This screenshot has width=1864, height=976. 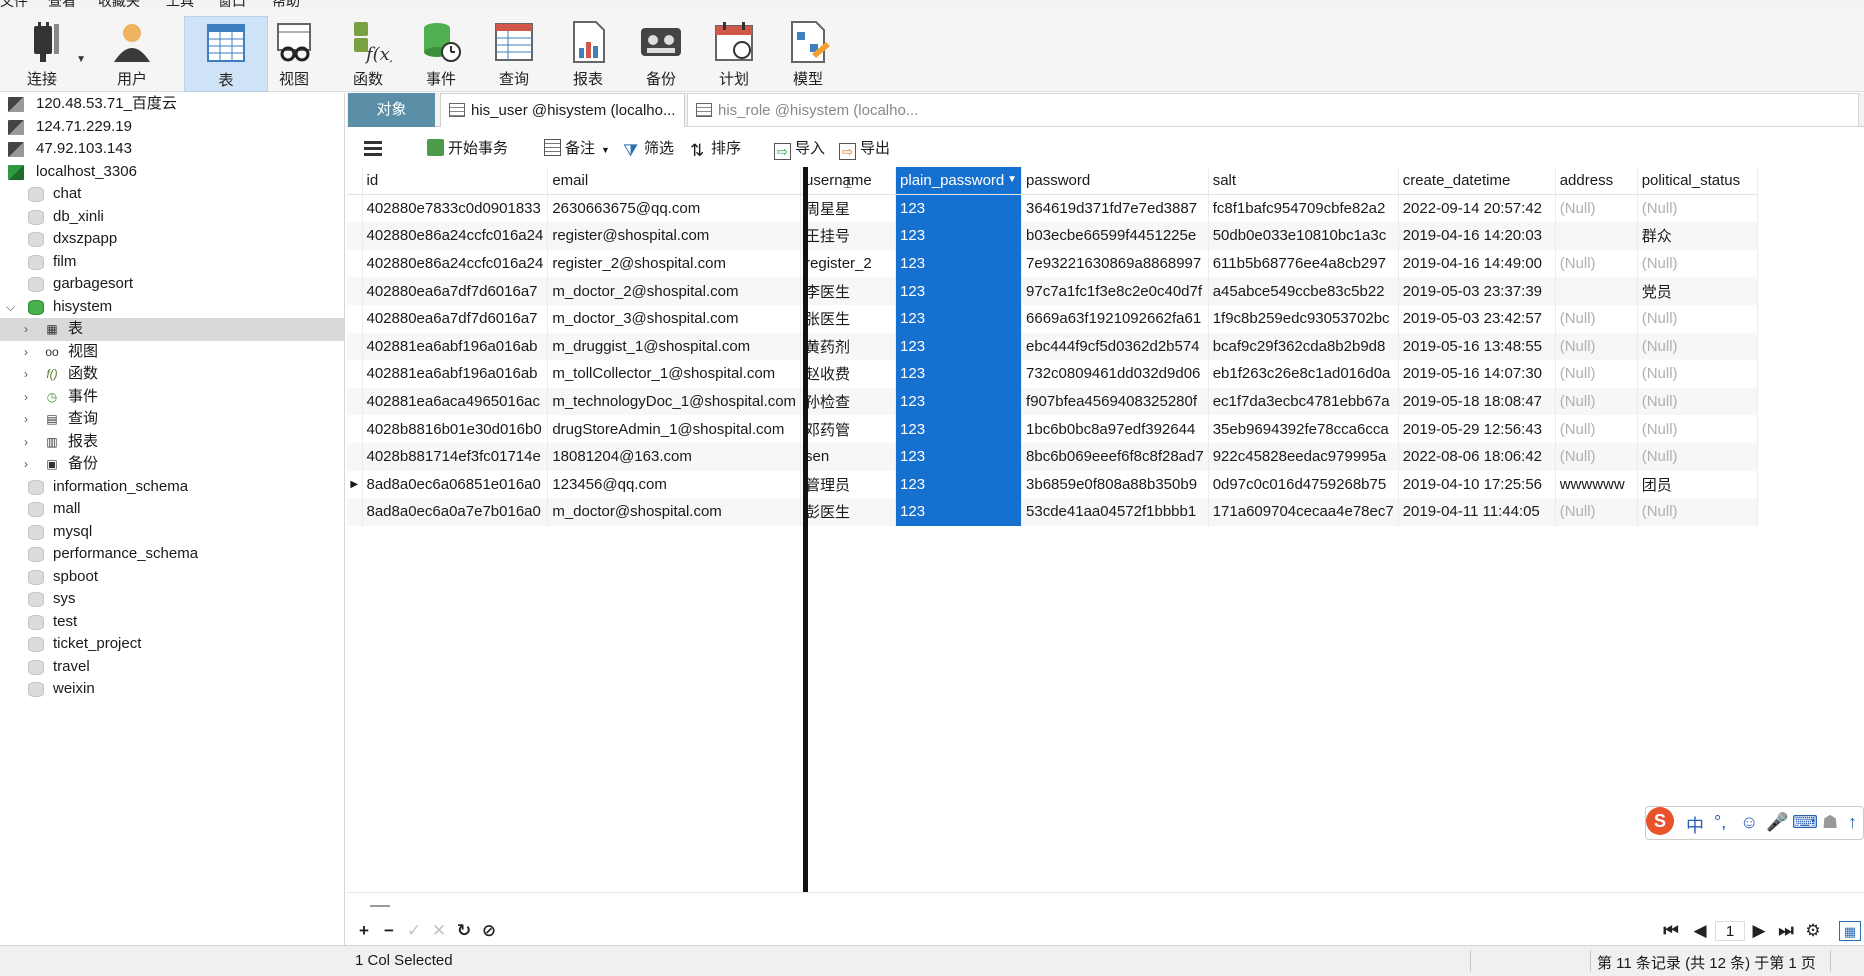 What do you see at coordinates (172, 352) in the screenshot?
I see `tree-node-views: › oo 视图` at bounding box center [172, 352].